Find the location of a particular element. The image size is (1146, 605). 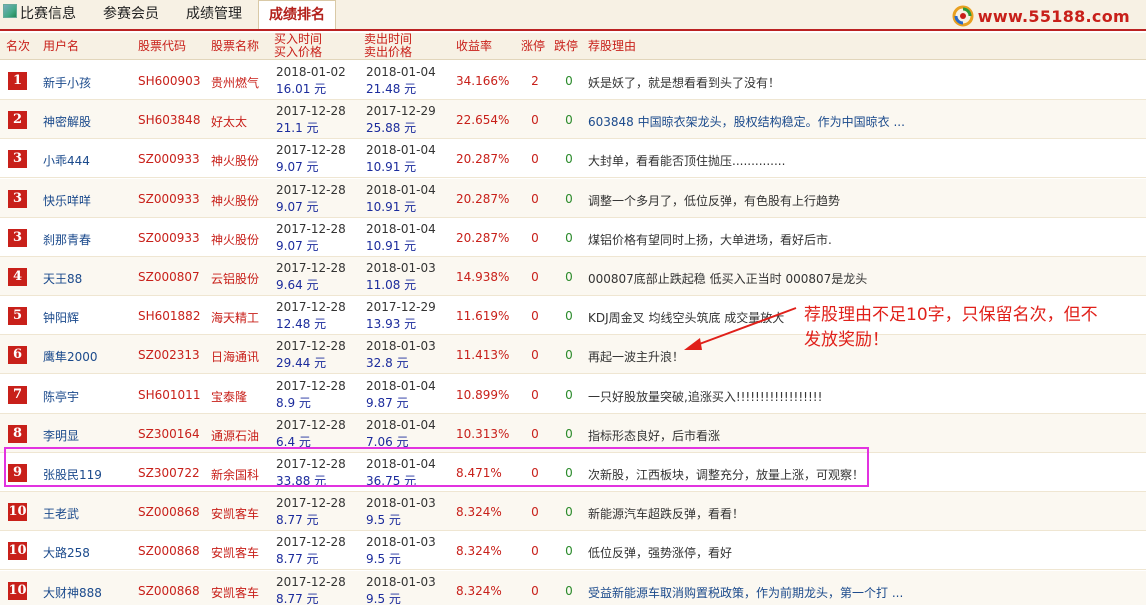

user-link: 李明显 is located at coordinates (61, 435).